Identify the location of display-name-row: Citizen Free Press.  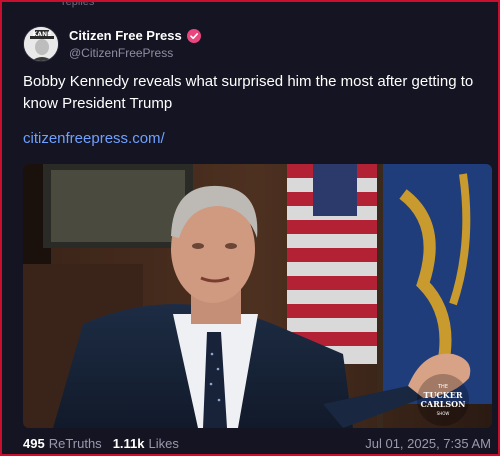
(135, 35).